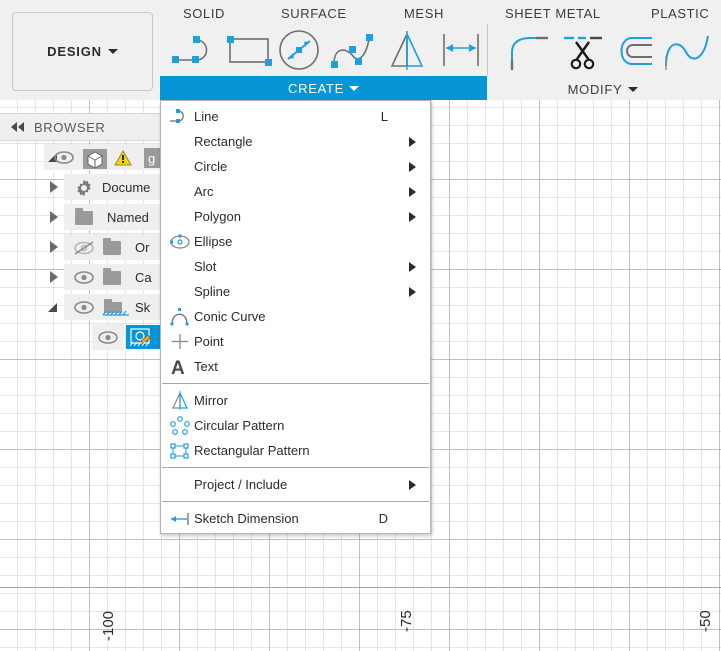  I want to click on workspace-dropdown-button: DESIGN, so click(82, 51).